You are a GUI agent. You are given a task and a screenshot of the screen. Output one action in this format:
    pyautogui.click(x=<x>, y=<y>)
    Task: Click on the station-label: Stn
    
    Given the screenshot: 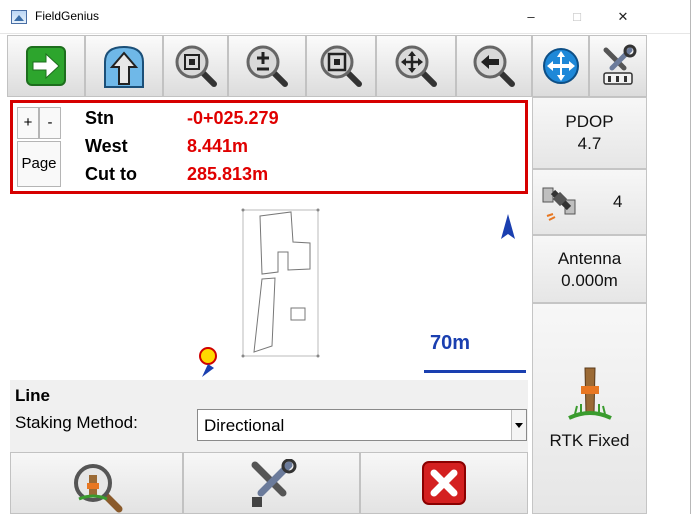 What is the action you would take?
    pyautogui.click(x=99, y=118)
    